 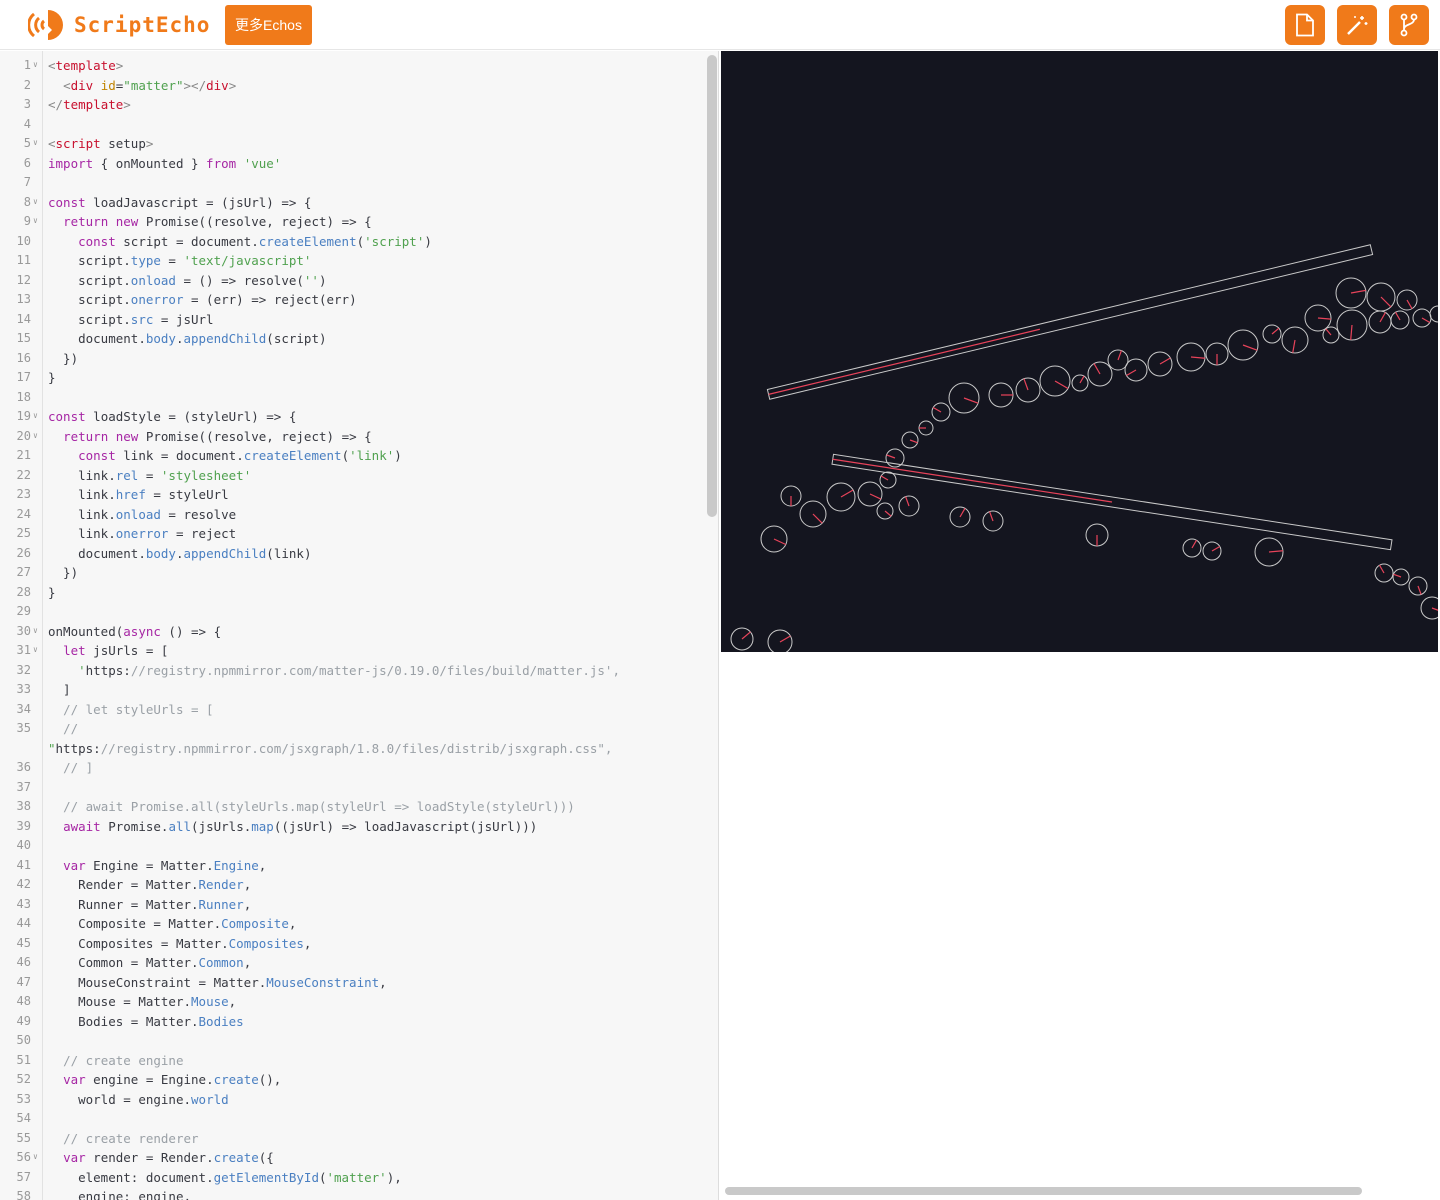 I want to click on code-line: 37, so click(x=352, y=788).